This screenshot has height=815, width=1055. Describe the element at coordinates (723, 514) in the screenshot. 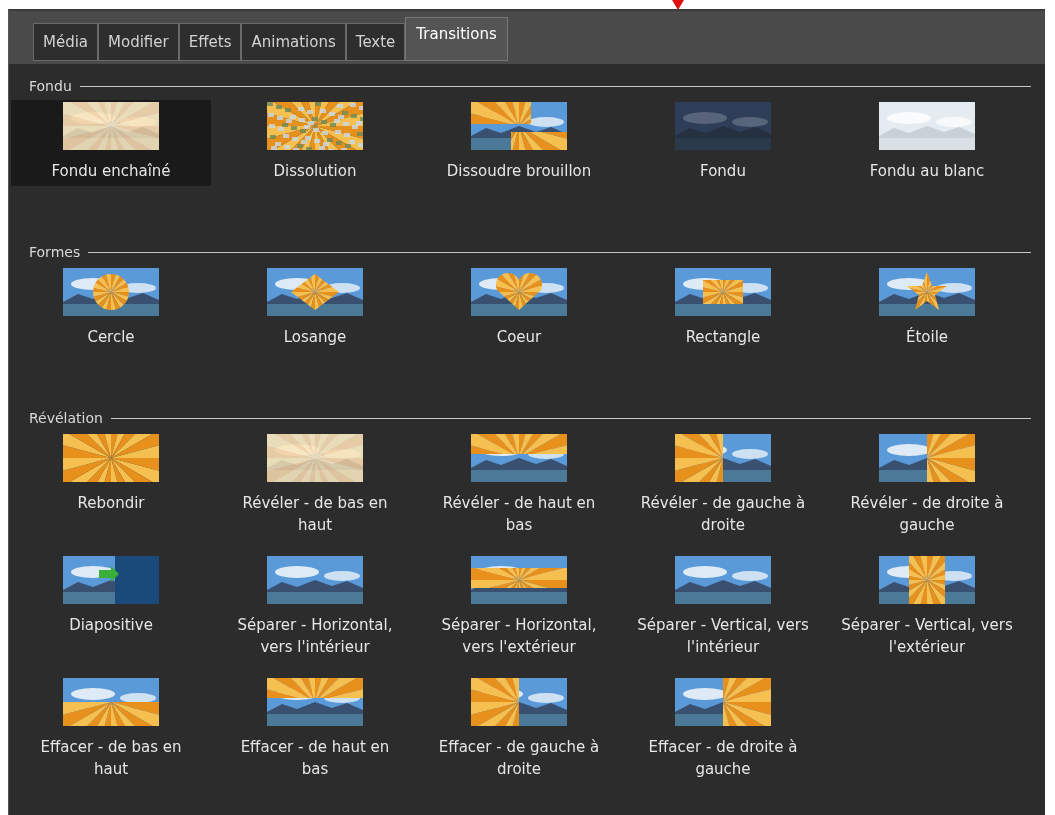

I see `transition-label: Révéler - de gauche à droite` at that location.